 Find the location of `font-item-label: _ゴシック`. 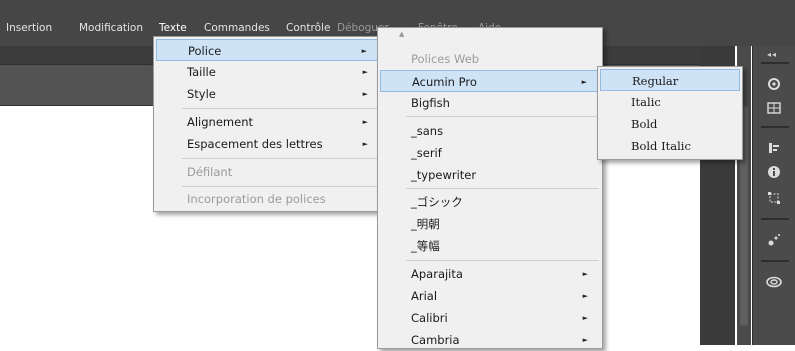

font-item-label: _ゴシック is located at coordinates (437, 202).